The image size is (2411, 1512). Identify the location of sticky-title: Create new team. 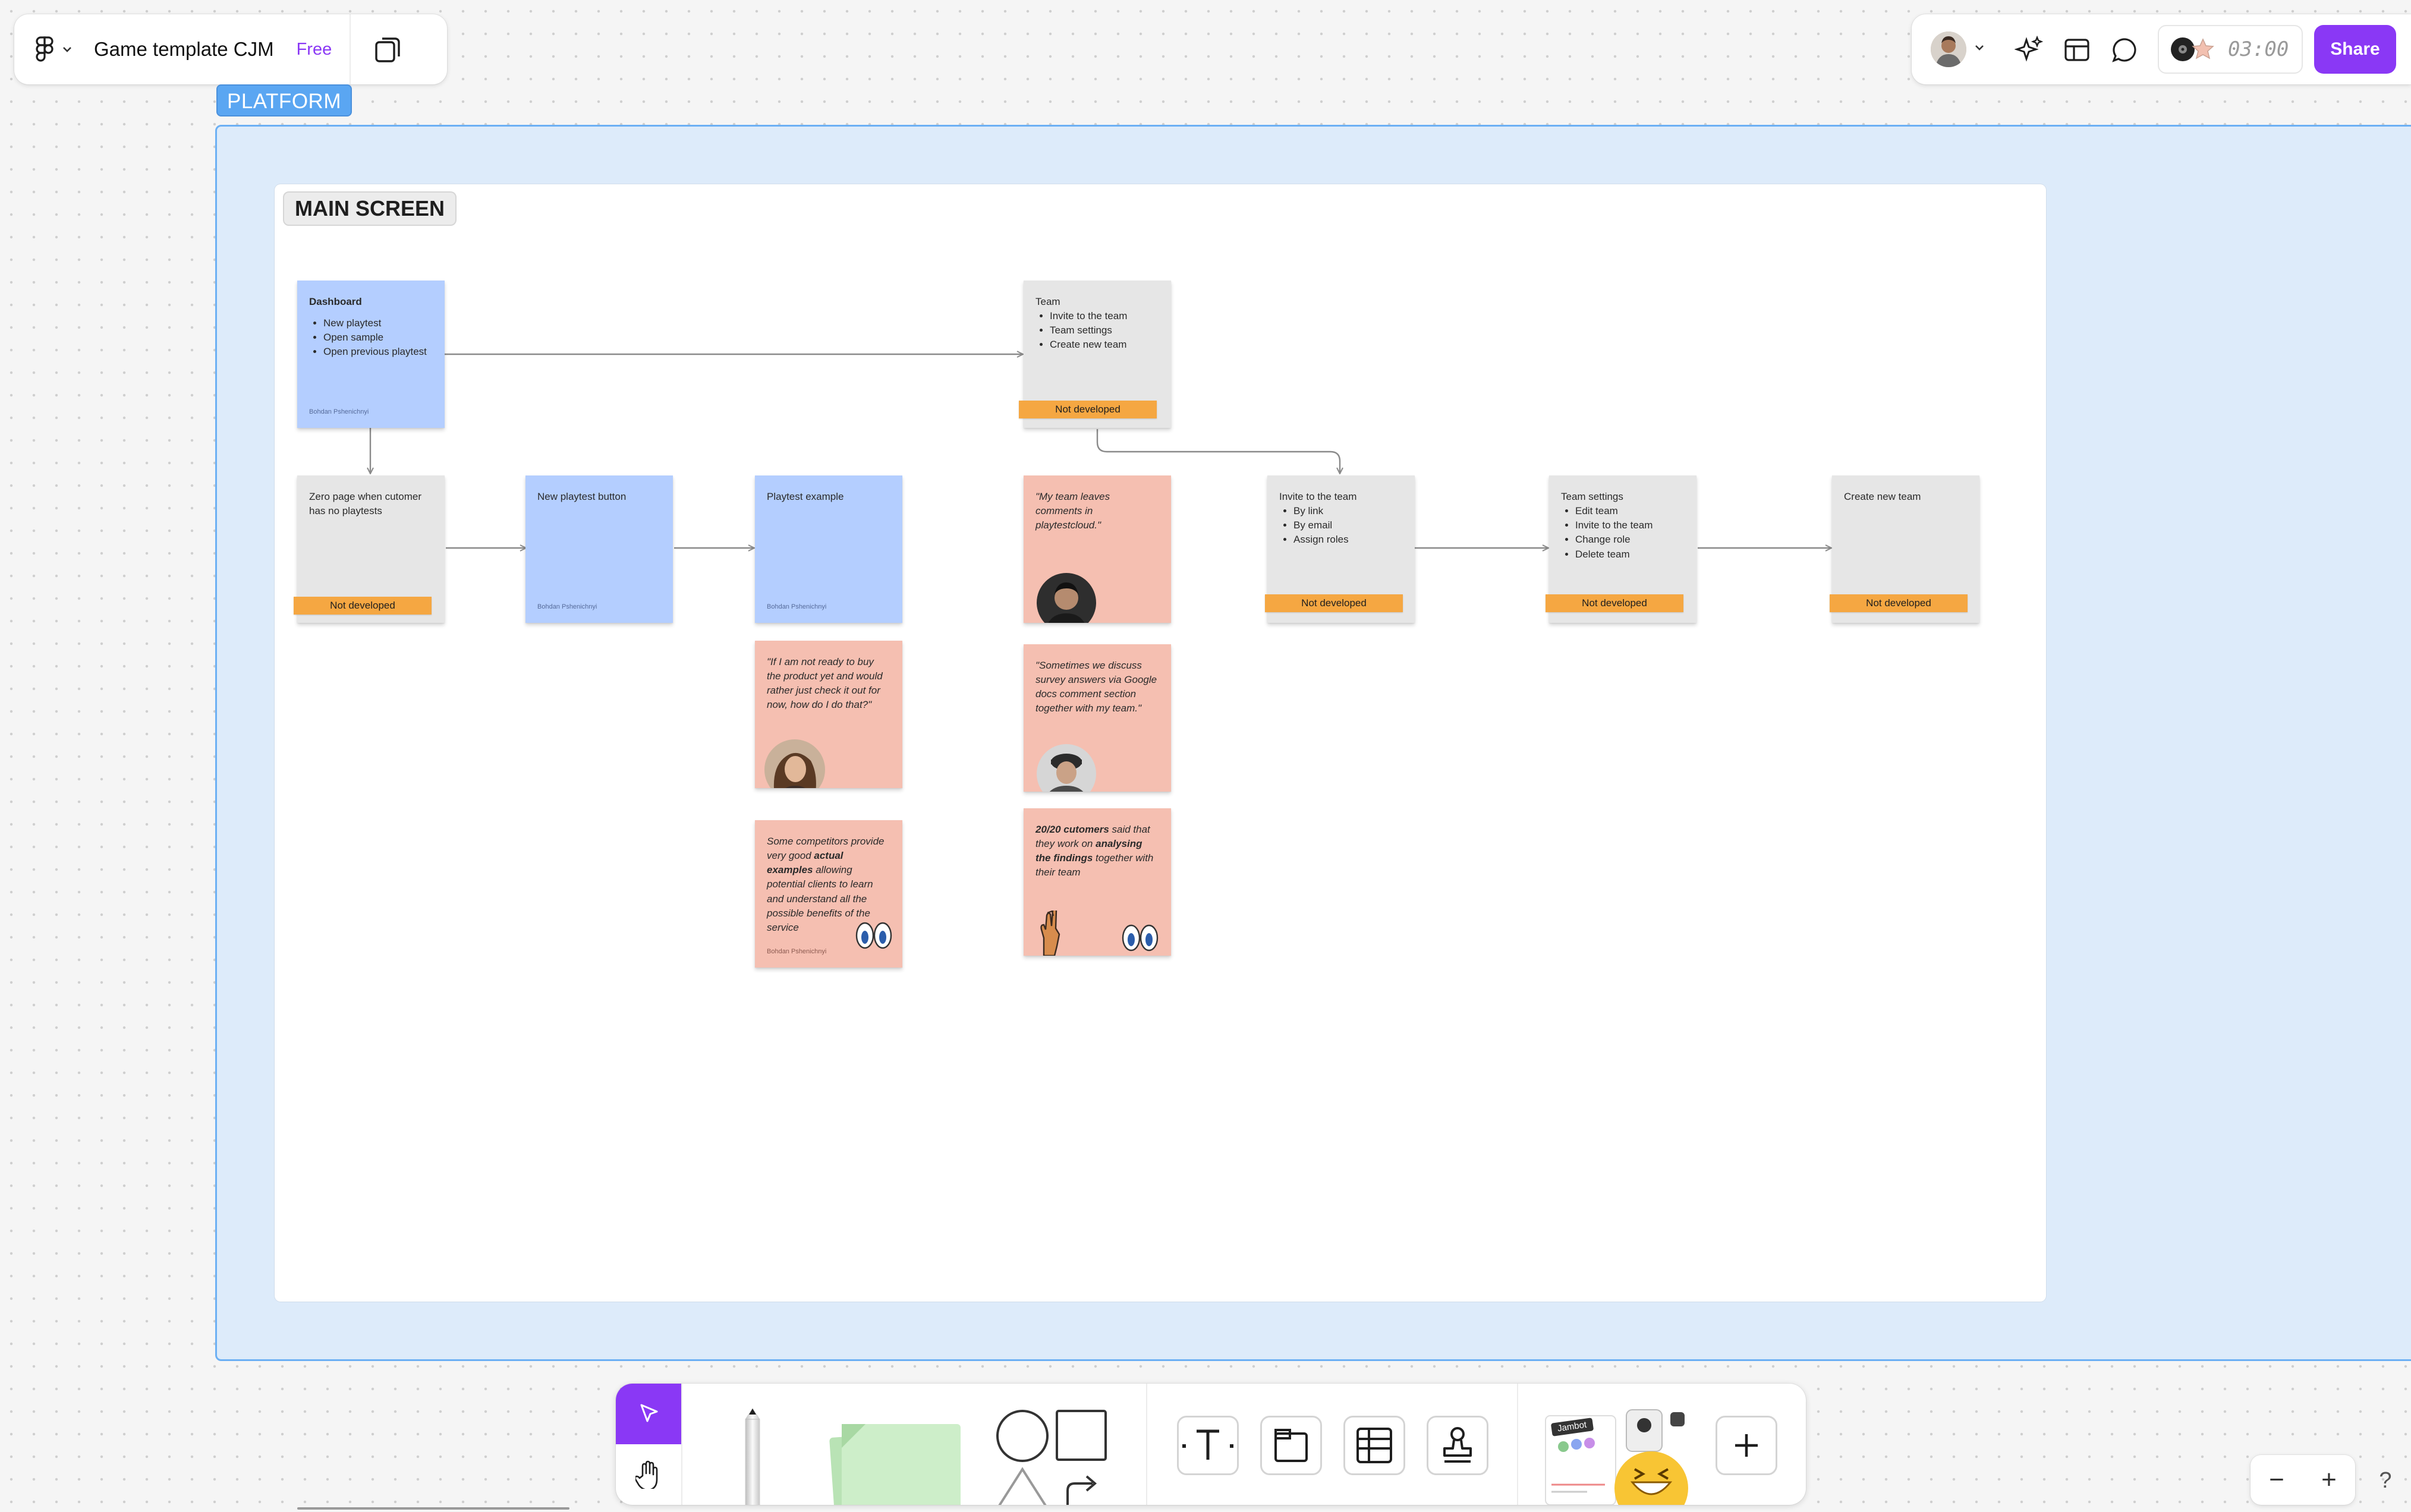
(1882, 496).